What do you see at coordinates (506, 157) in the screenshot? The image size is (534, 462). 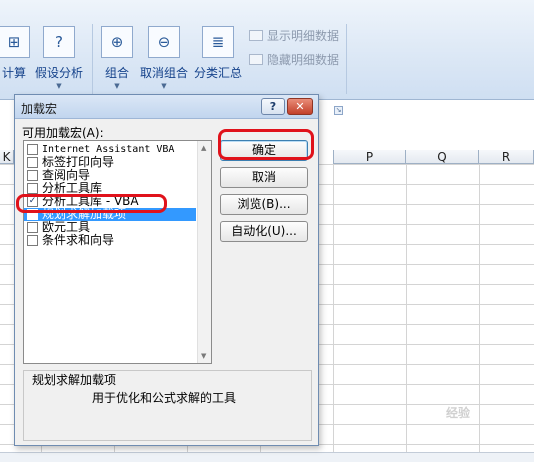 I see `column-header-r: R` at bounding box center [506, 157].